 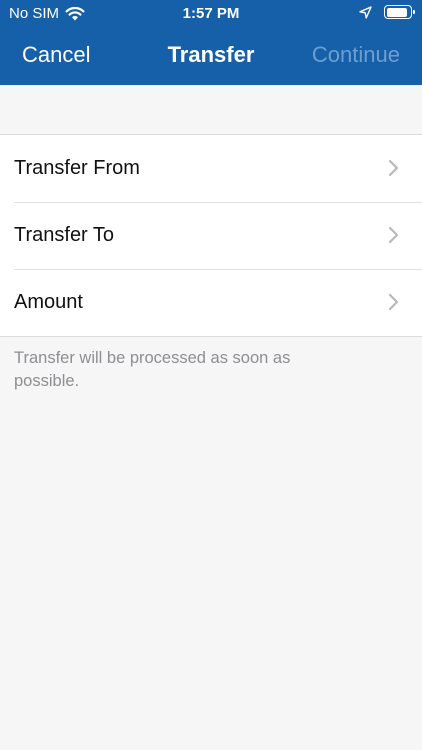 What do you see at coordinates (365, 12) in the screenshot?
I see `location-arrow-icon` at bounding box center [365, 12].